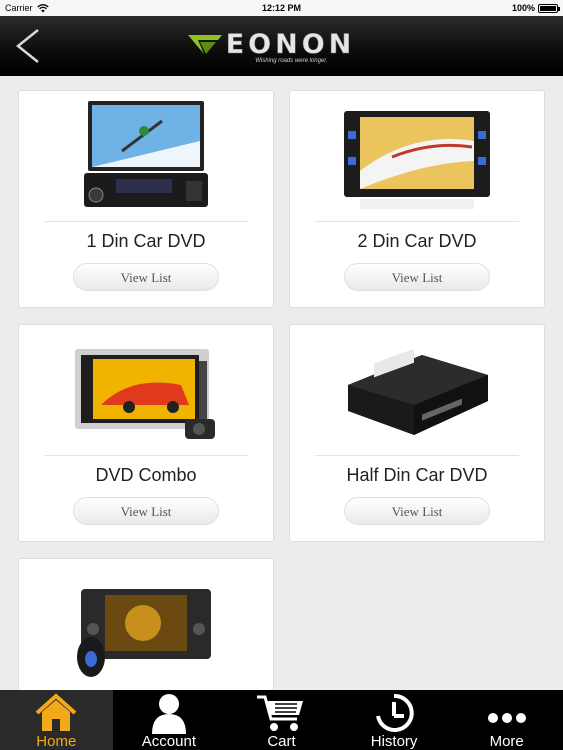 This screenshot has width=563, height=750. I want to click on product-card: 1 Din Car DVD View List, so click(146, 199).